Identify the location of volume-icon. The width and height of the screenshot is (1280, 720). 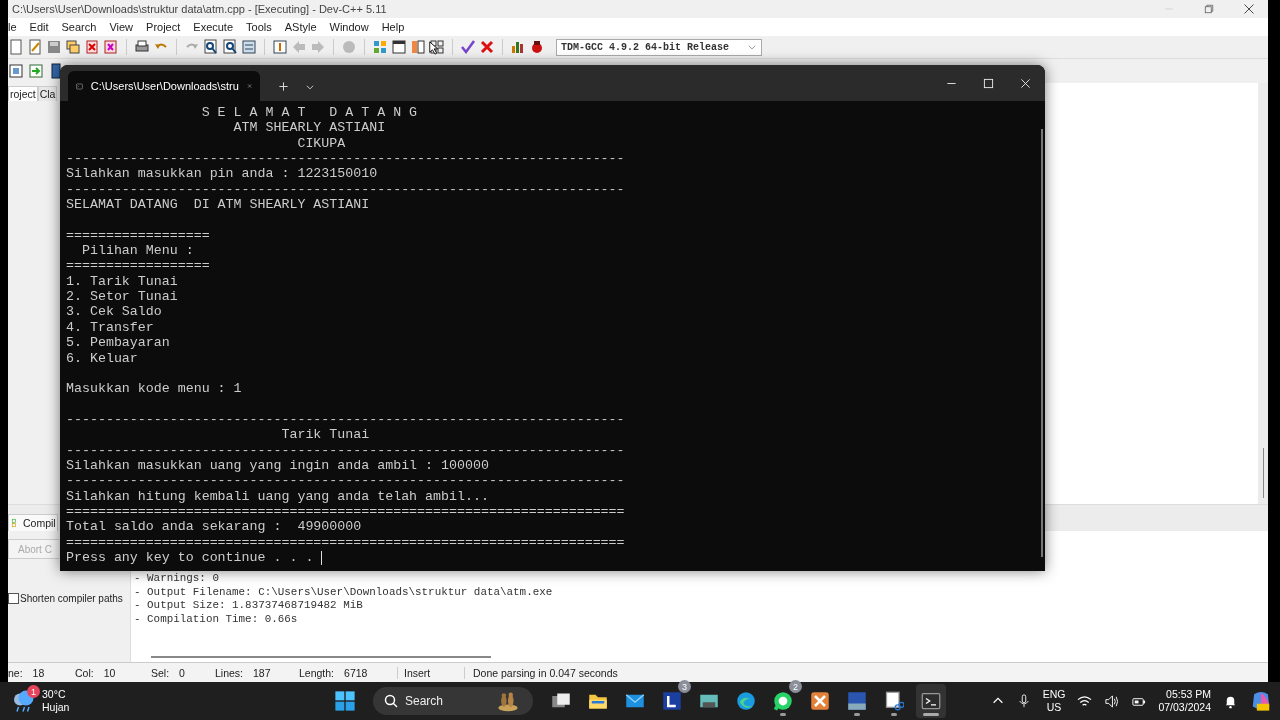
(1112, 701).